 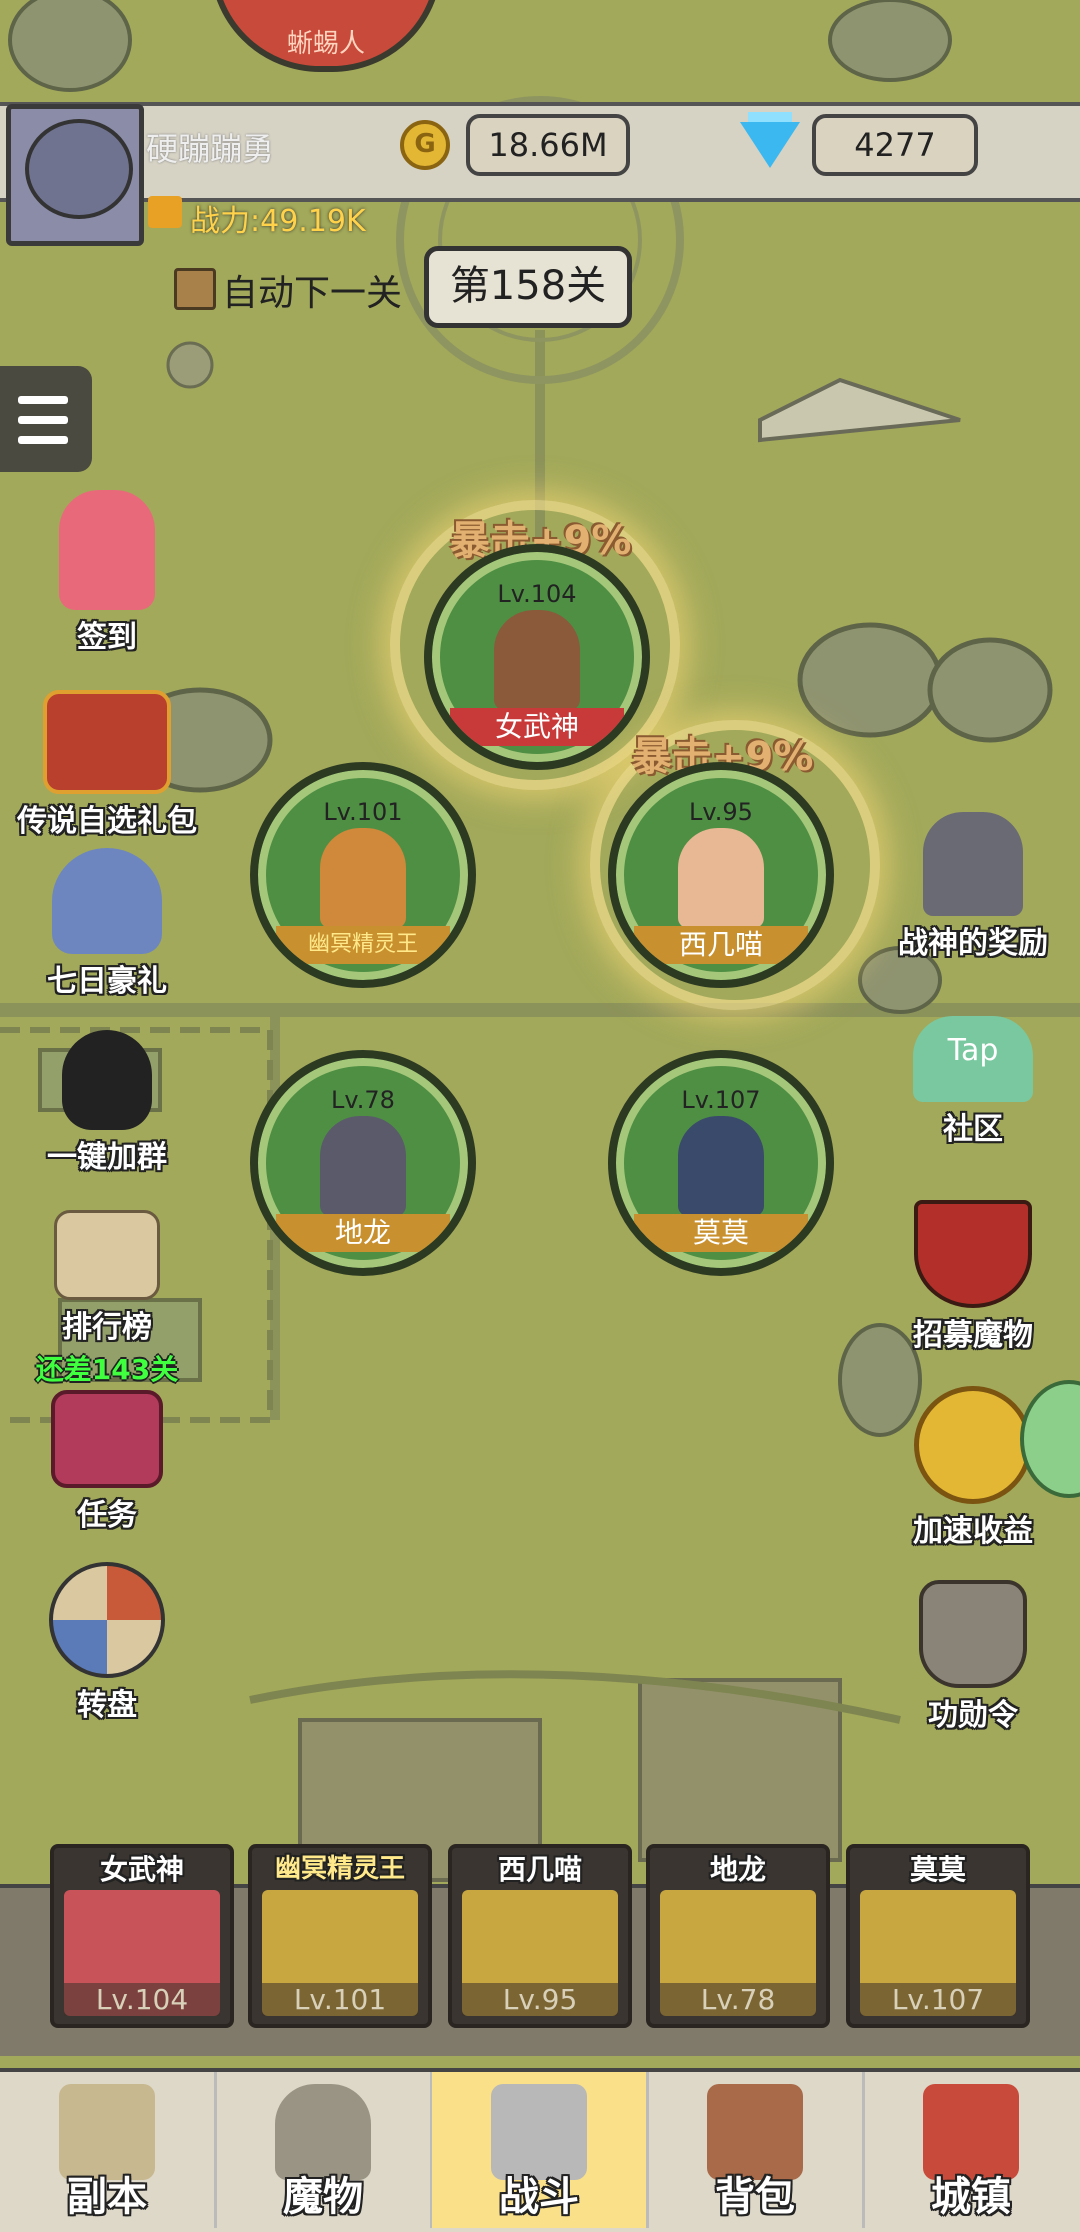 What do you see at coordinates (721, 878) in the screenshot?
I see `cat-girl-hero-icon` at bounding box center [721, 878].